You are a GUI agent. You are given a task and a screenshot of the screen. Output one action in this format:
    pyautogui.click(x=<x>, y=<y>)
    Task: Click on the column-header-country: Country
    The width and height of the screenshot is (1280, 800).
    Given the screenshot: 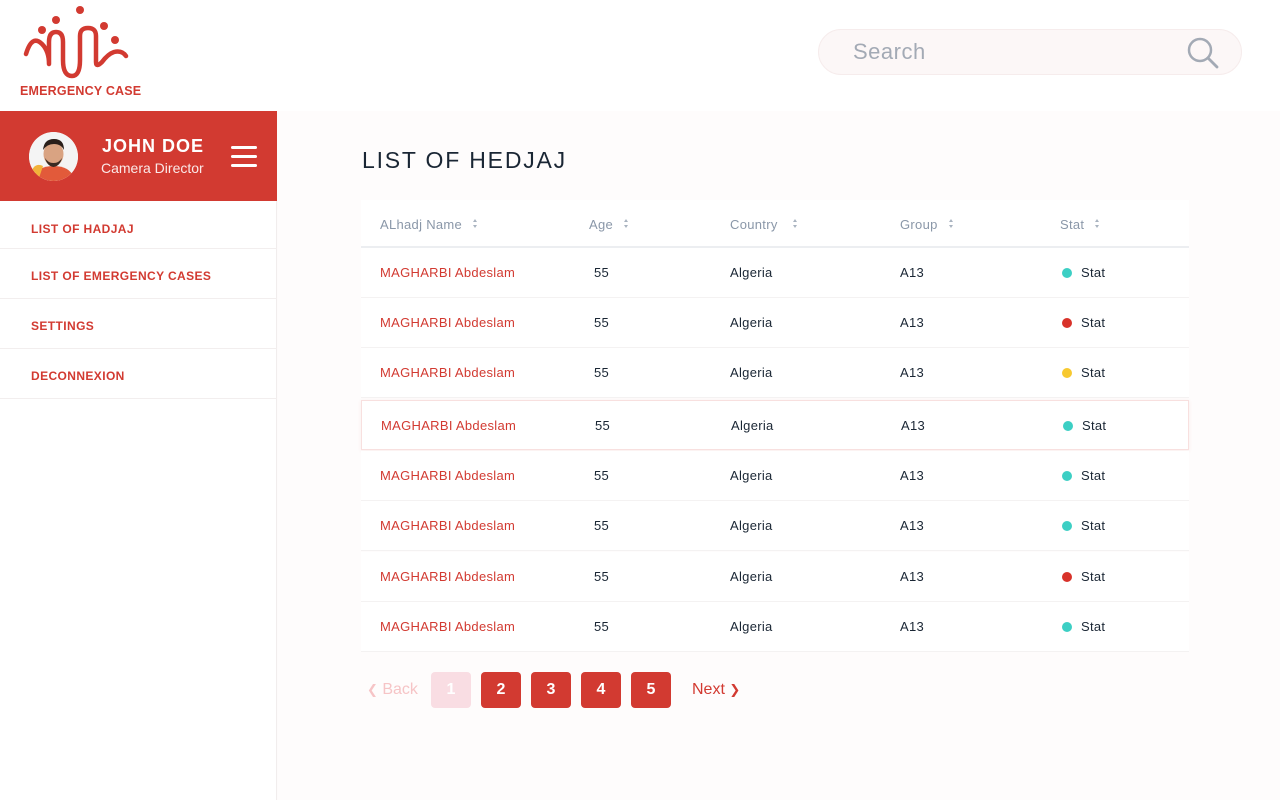 What is the action you would take?
    pyautogui.click(x=764, y=224)
    